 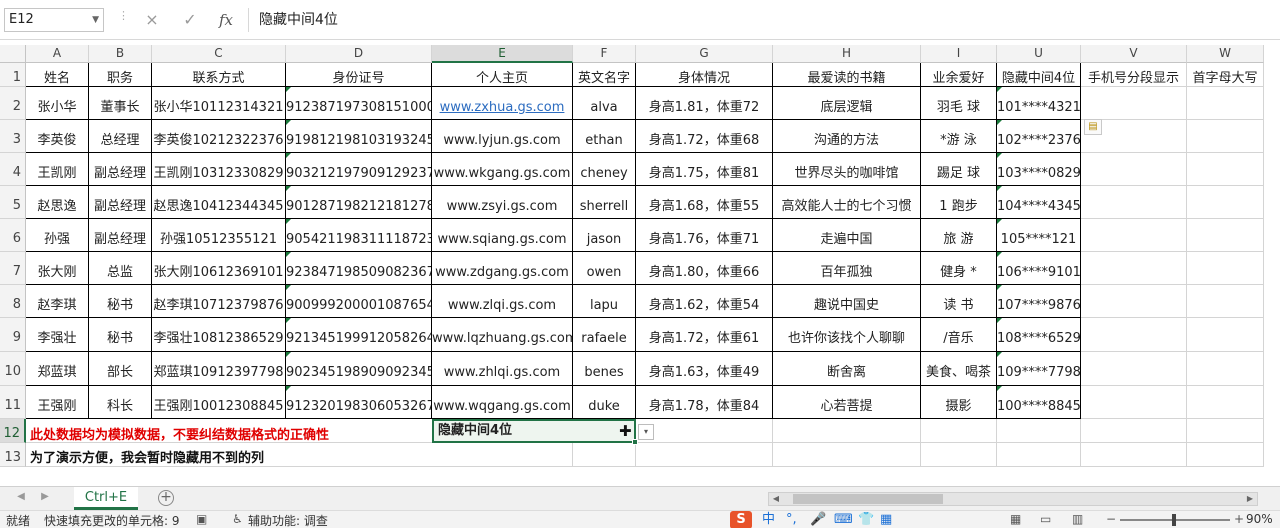 I want to click on accessibility-icon: ♿, so click(x=237, y=519).